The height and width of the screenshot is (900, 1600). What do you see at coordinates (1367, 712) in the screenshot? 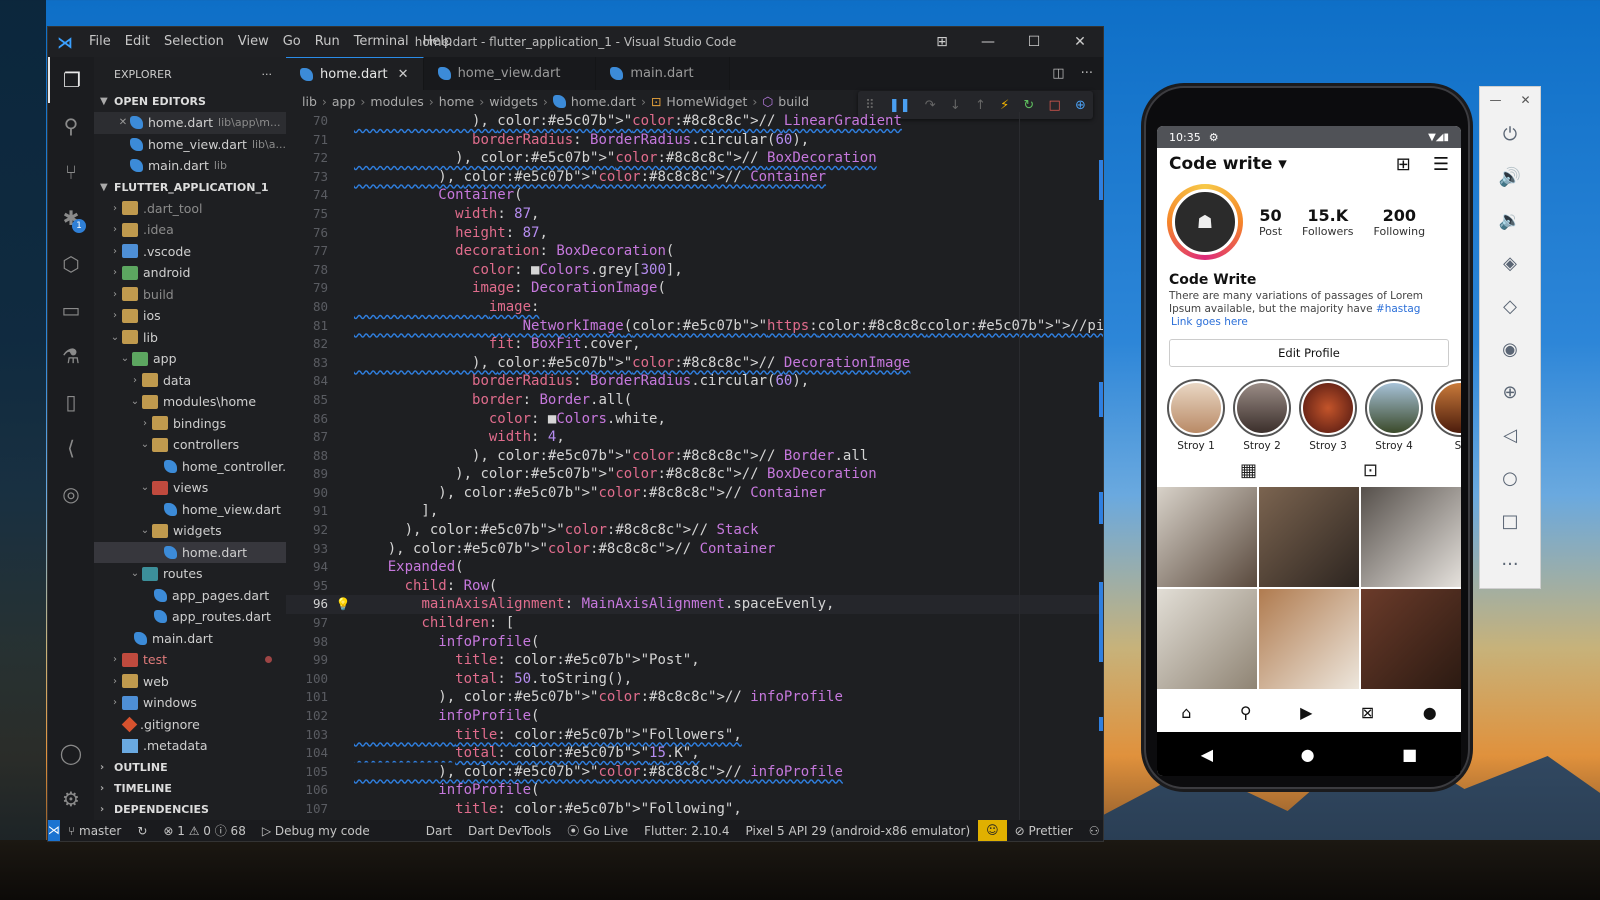
I see `shop-icon: ⊠` at bounding box center [1367, 712].